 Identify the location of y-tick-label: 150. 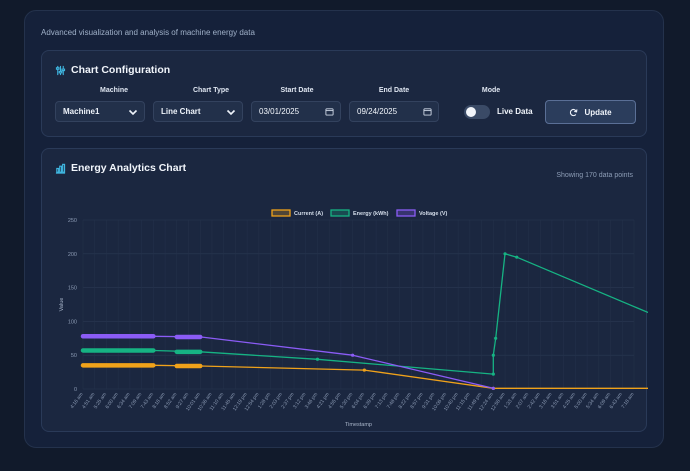
(72, 289).